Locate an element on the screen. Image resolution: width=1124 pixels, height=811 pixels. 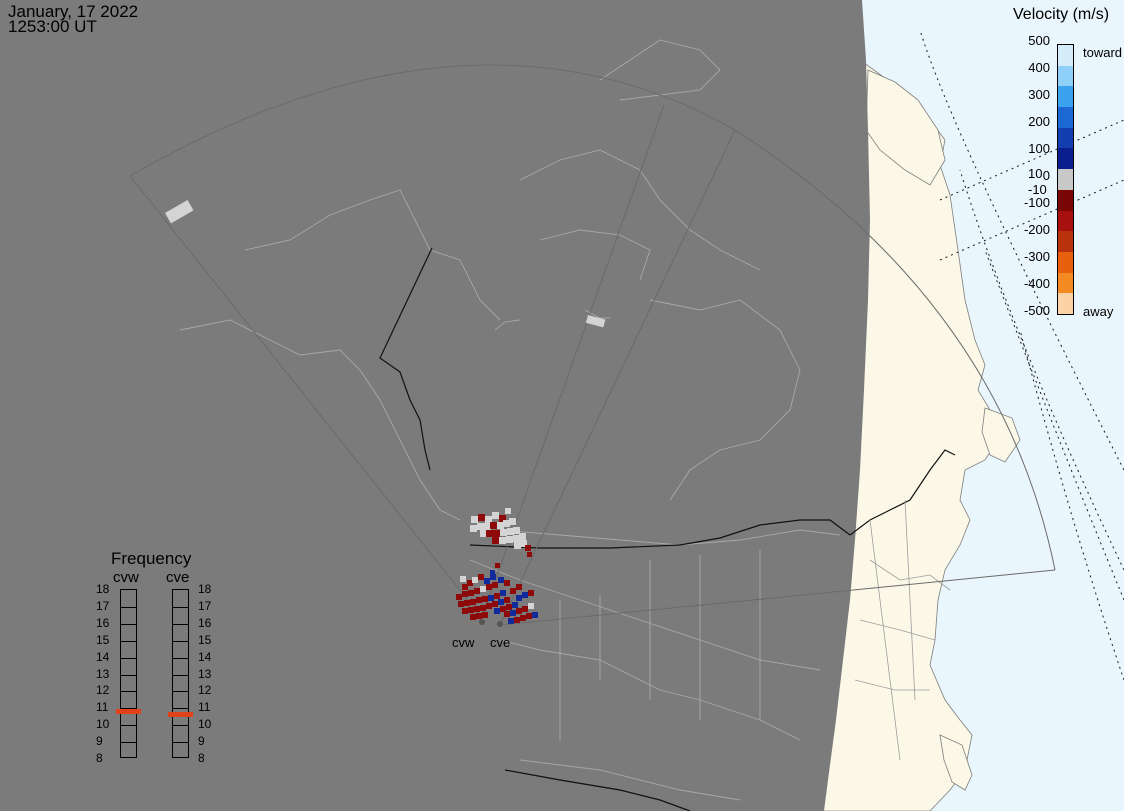
frequency-site-cve: cve is located at coordinates (178, 577).